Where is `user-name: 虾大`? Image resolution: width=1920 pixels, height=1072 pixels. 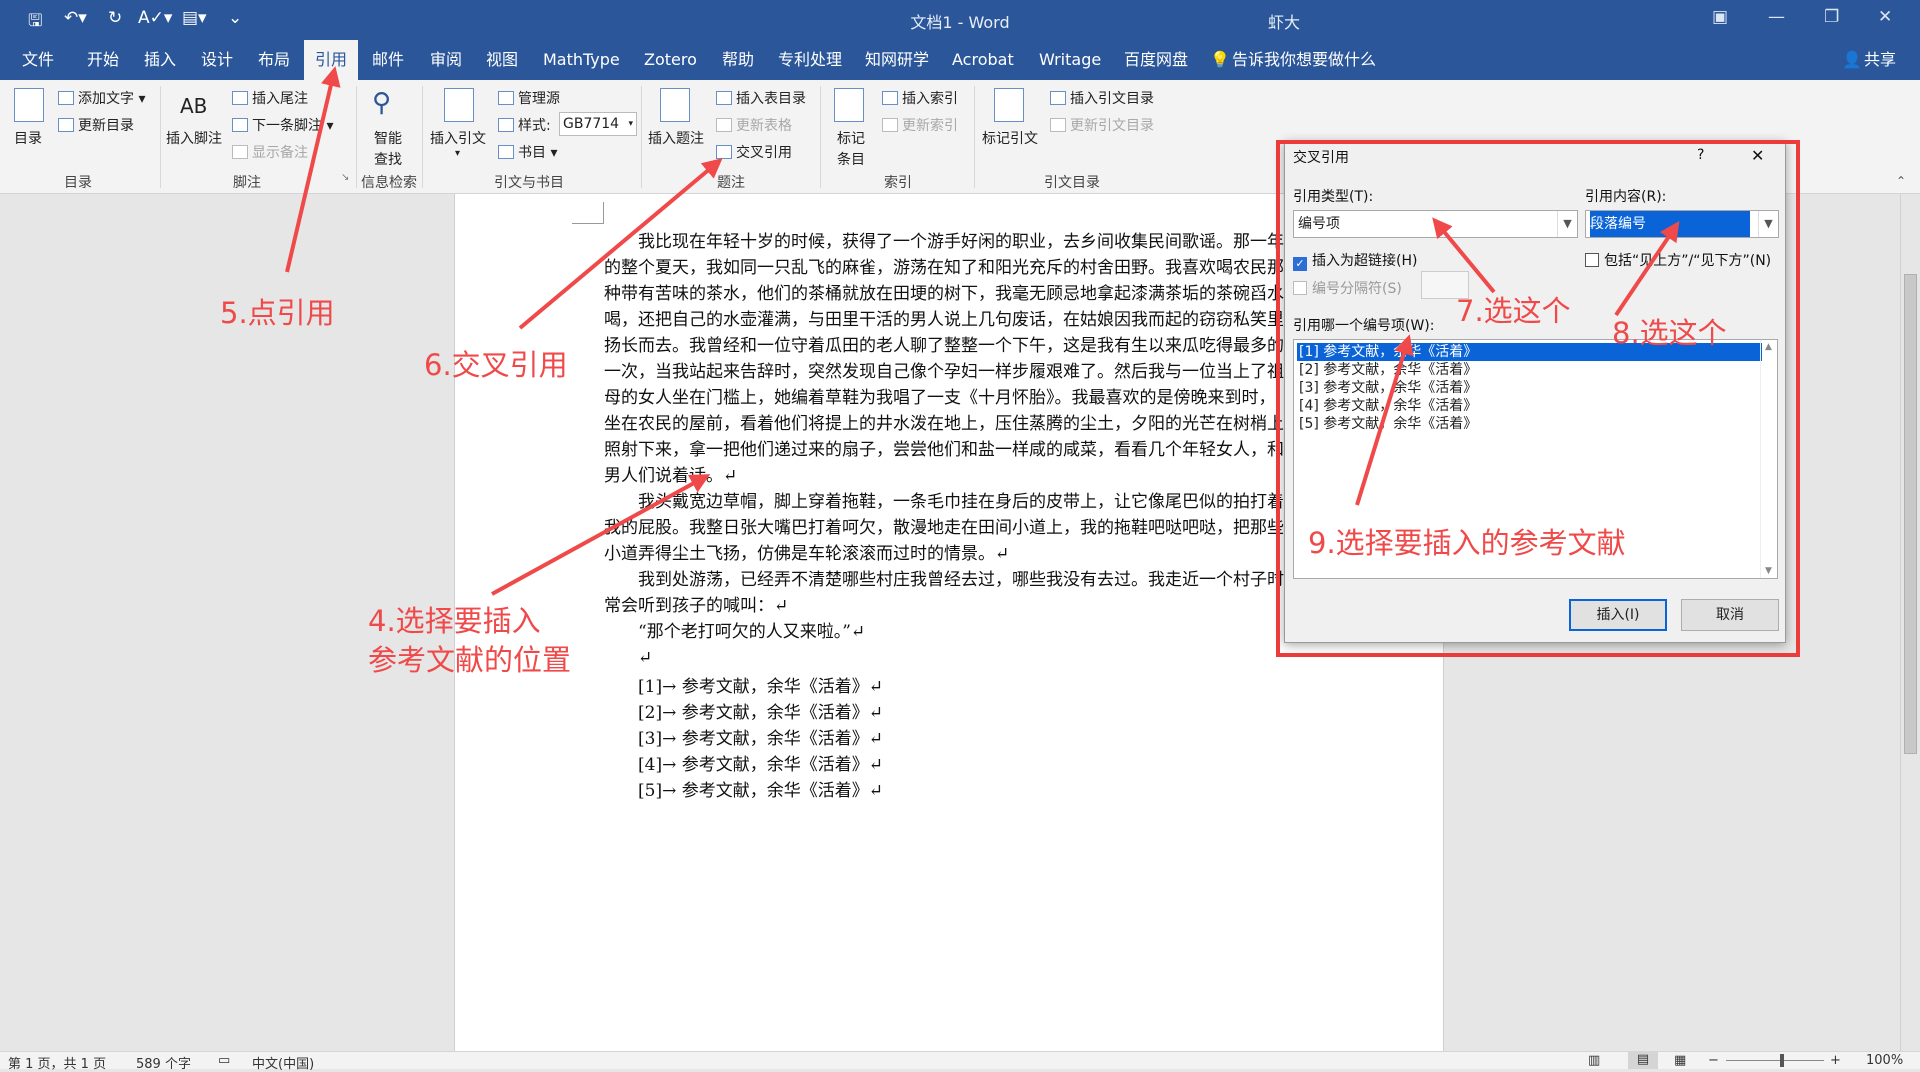 user-name: 虾大 is located at coordinates (1284, 21).